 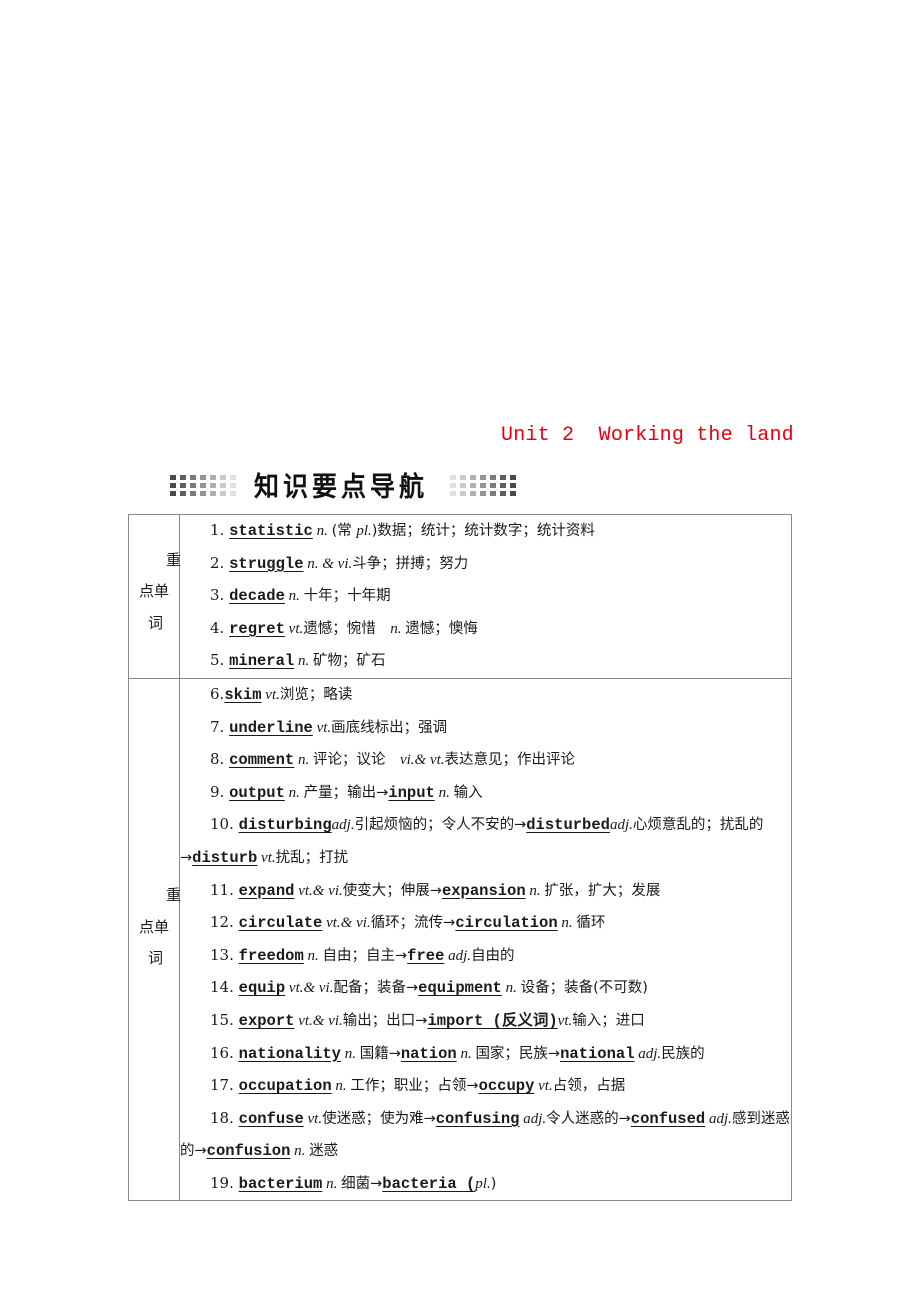 I want to click on part-of-speech: n. & vi., so click(x=328, y=563).